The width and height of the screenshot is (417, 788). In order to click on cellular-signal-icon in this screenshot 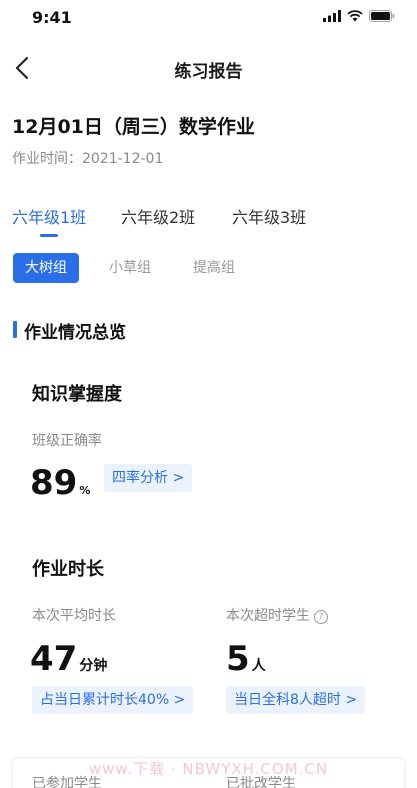, I will do `click(332, 16)`.